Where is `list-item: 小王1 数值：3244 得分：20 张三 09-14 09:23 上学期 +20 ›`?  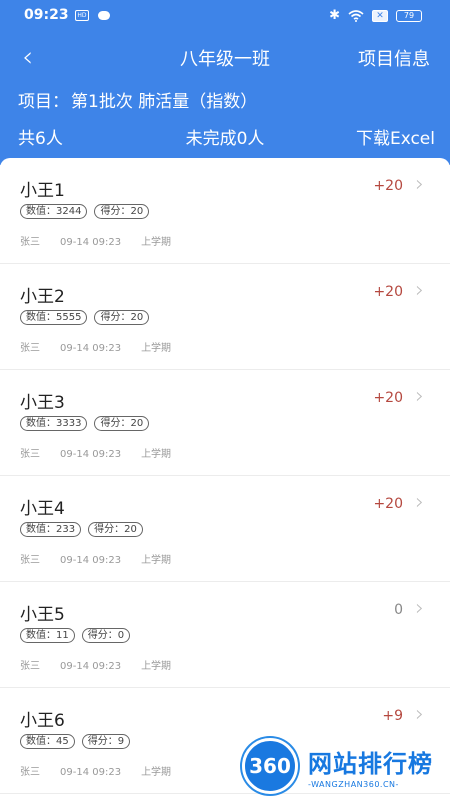
list-item: 小王1 数值：3244 得分：20 张三 09-14 09:23 上学期 +20 › is located at coordinates (225, 211).